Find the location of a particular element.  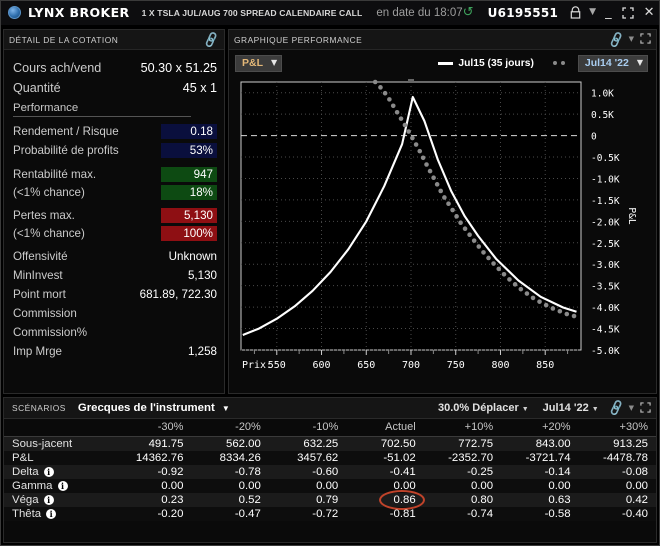

perf-row-rentabilite-chance: (<1% chance) 18% is located at coordinates (115, 192).